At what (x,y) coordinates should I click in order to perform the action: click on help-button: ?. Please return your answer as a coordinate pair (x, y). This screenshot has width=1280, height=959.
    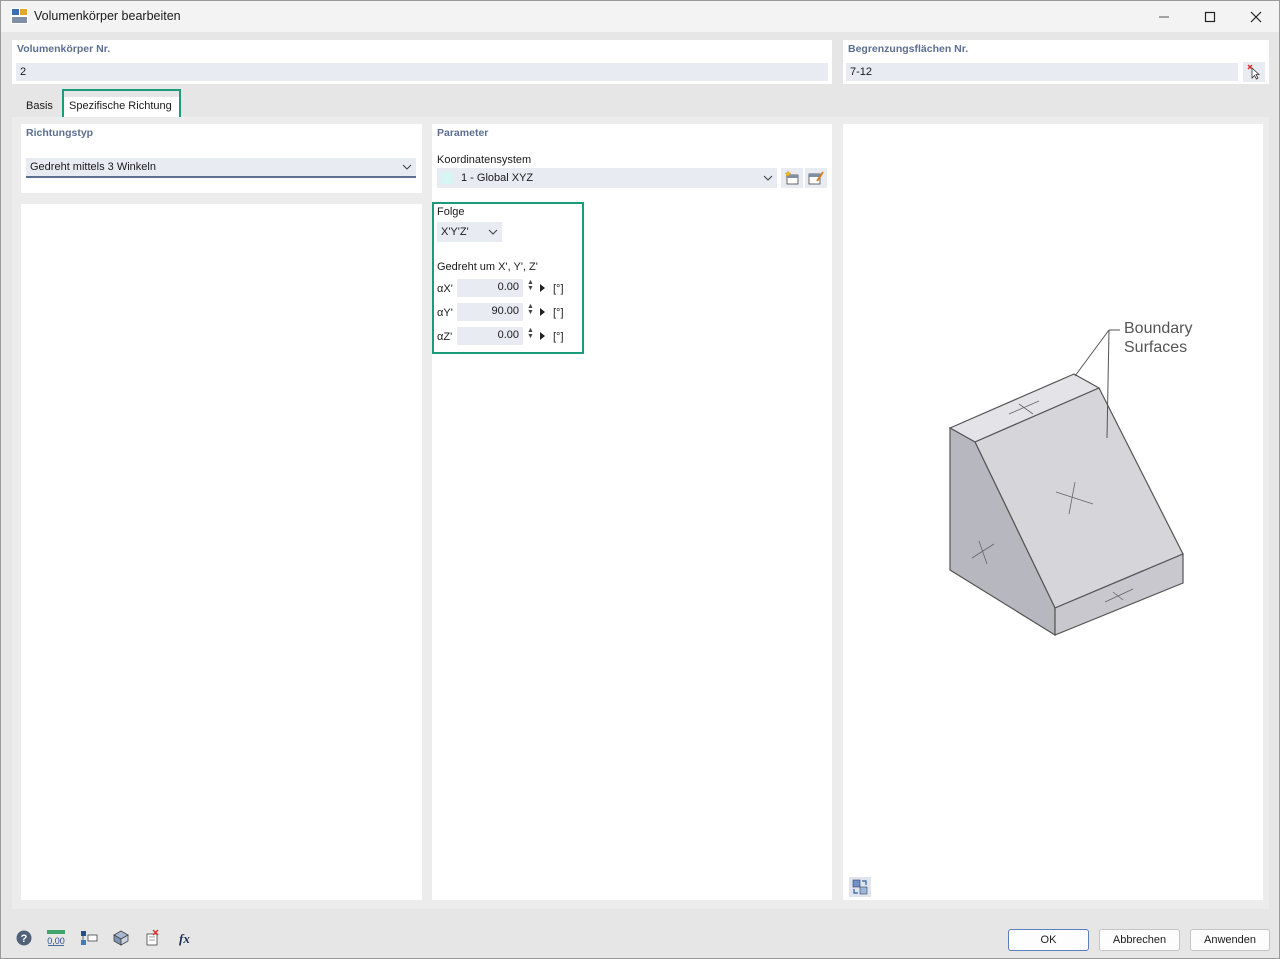
    Looking at the image, I should click on (24, 938).